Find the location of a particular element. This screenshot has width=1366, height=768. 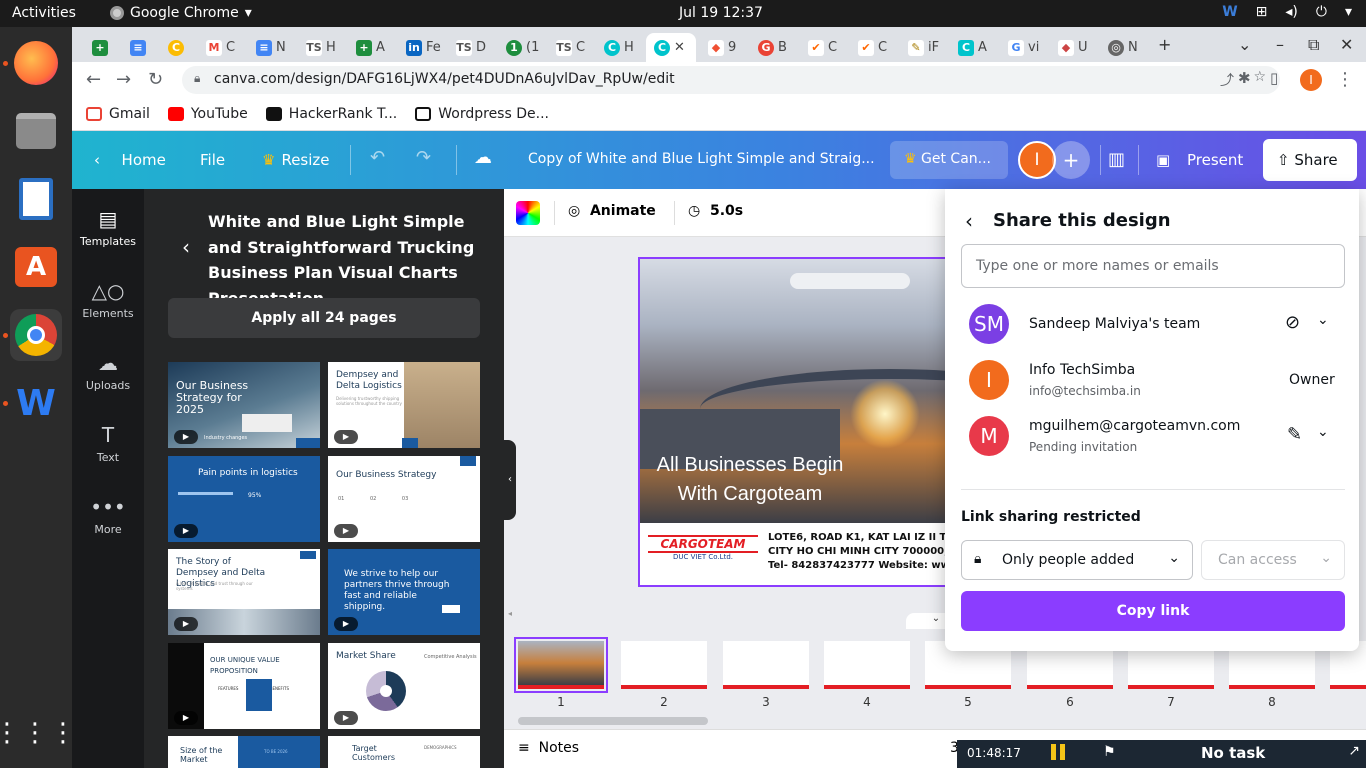

writer-icon is located at coordinates (36, 199).